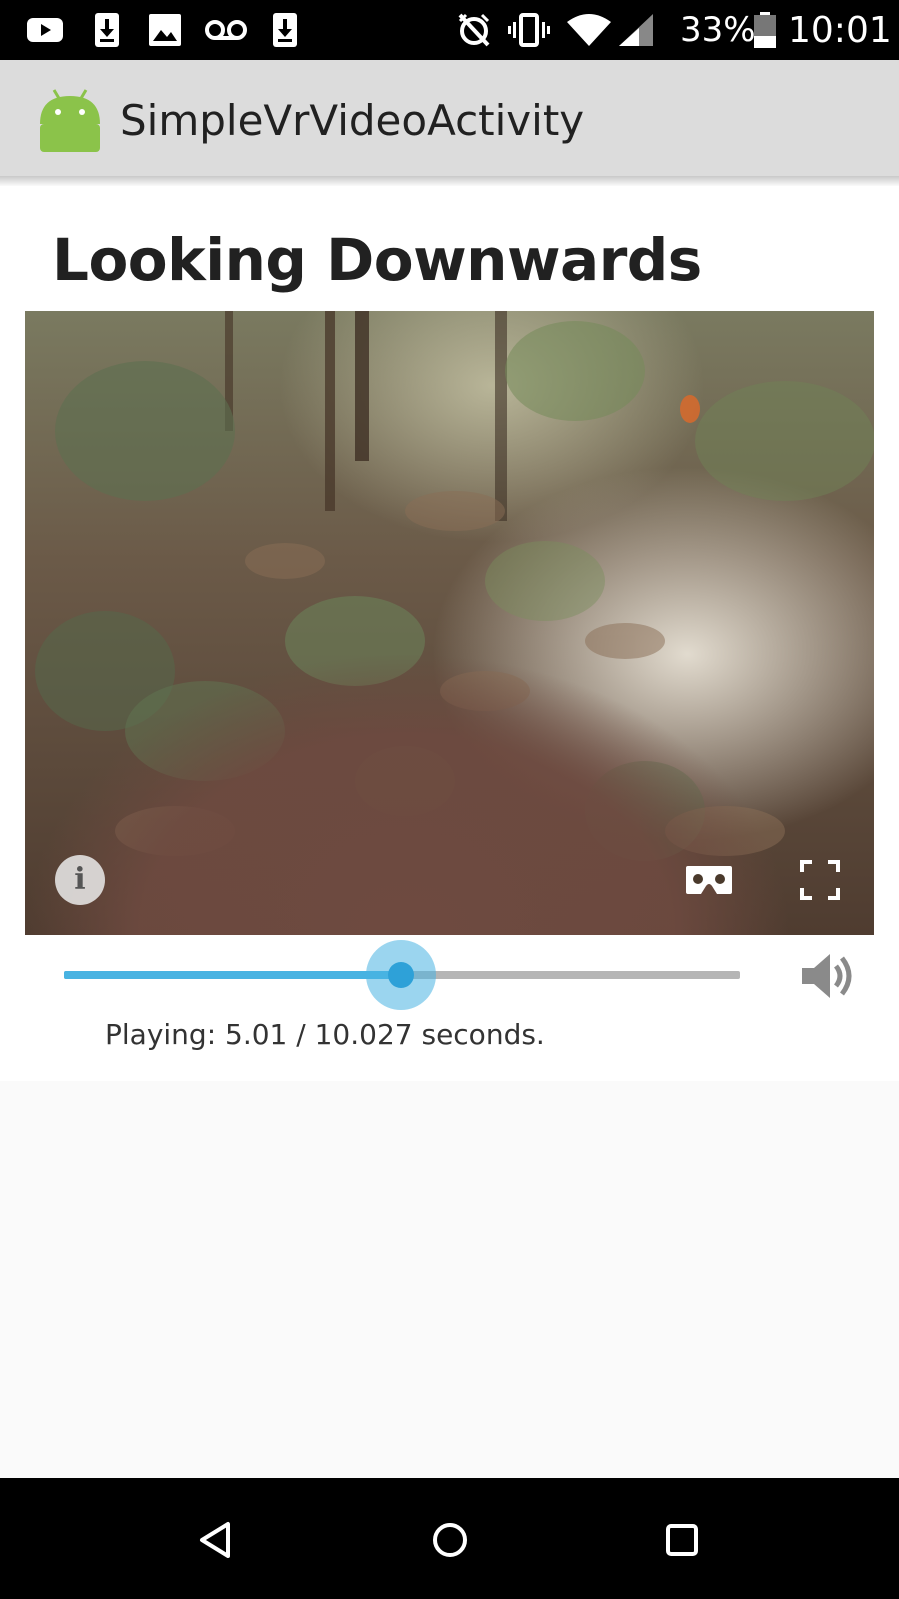 This screenshot has height=1599, width=899. I want to click on back-icon, so click(216, 1540).